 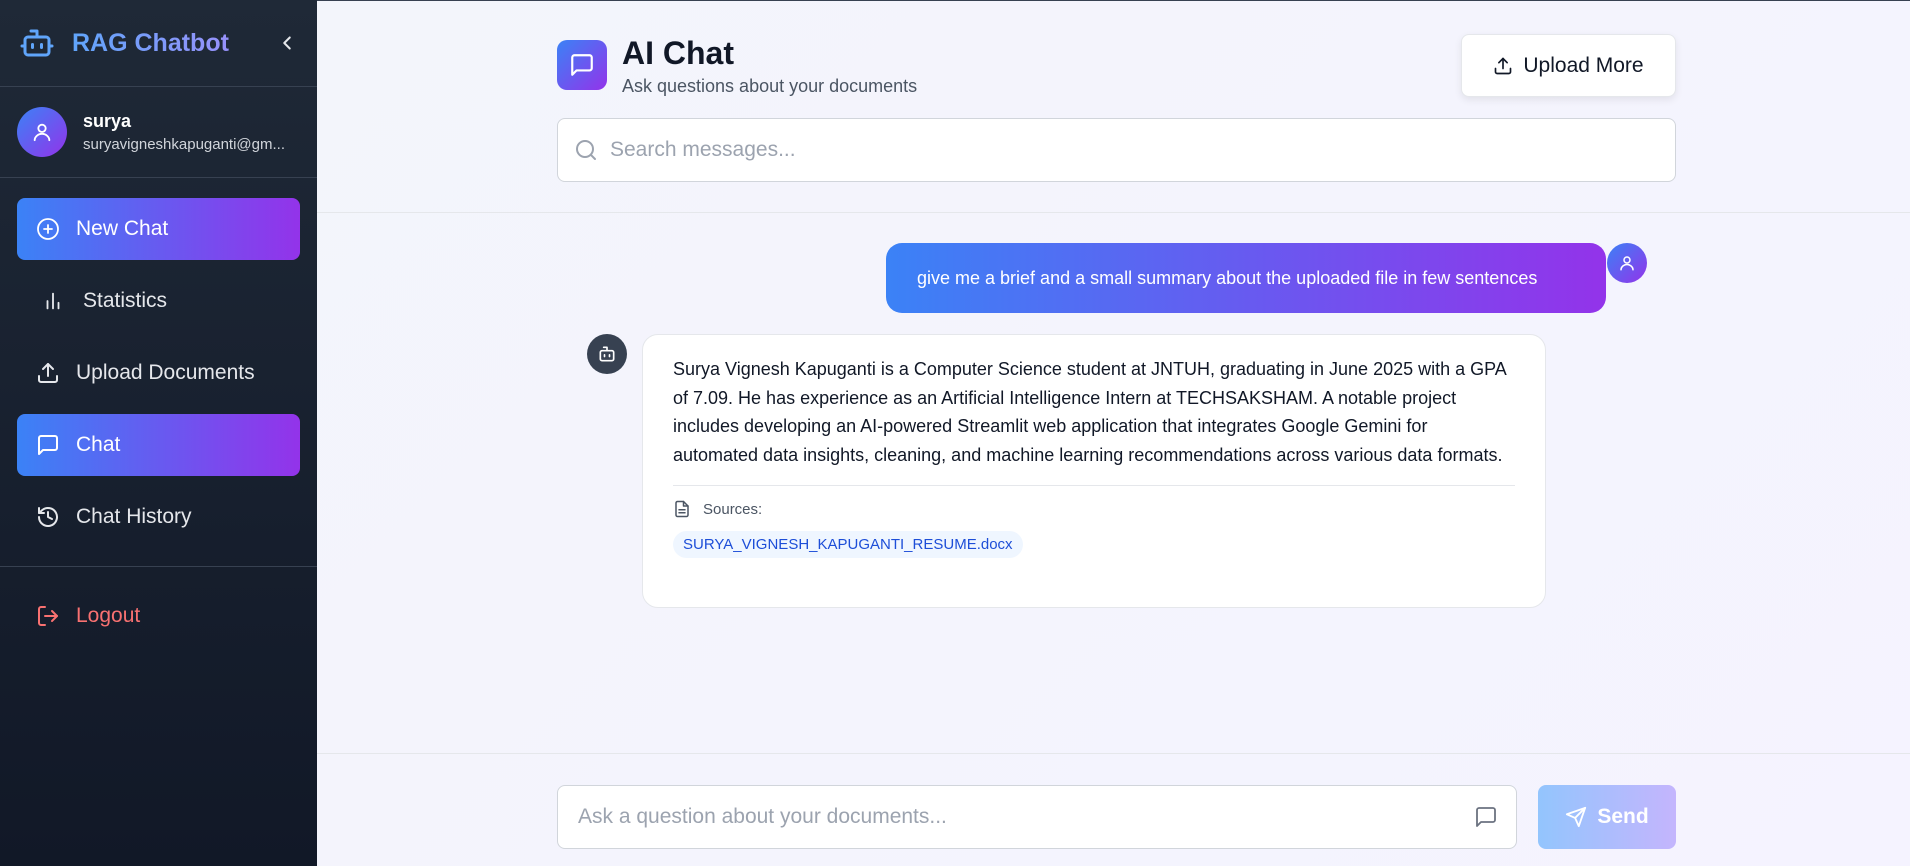 I want to click on user-name: surya, so click(x=107, y=121).